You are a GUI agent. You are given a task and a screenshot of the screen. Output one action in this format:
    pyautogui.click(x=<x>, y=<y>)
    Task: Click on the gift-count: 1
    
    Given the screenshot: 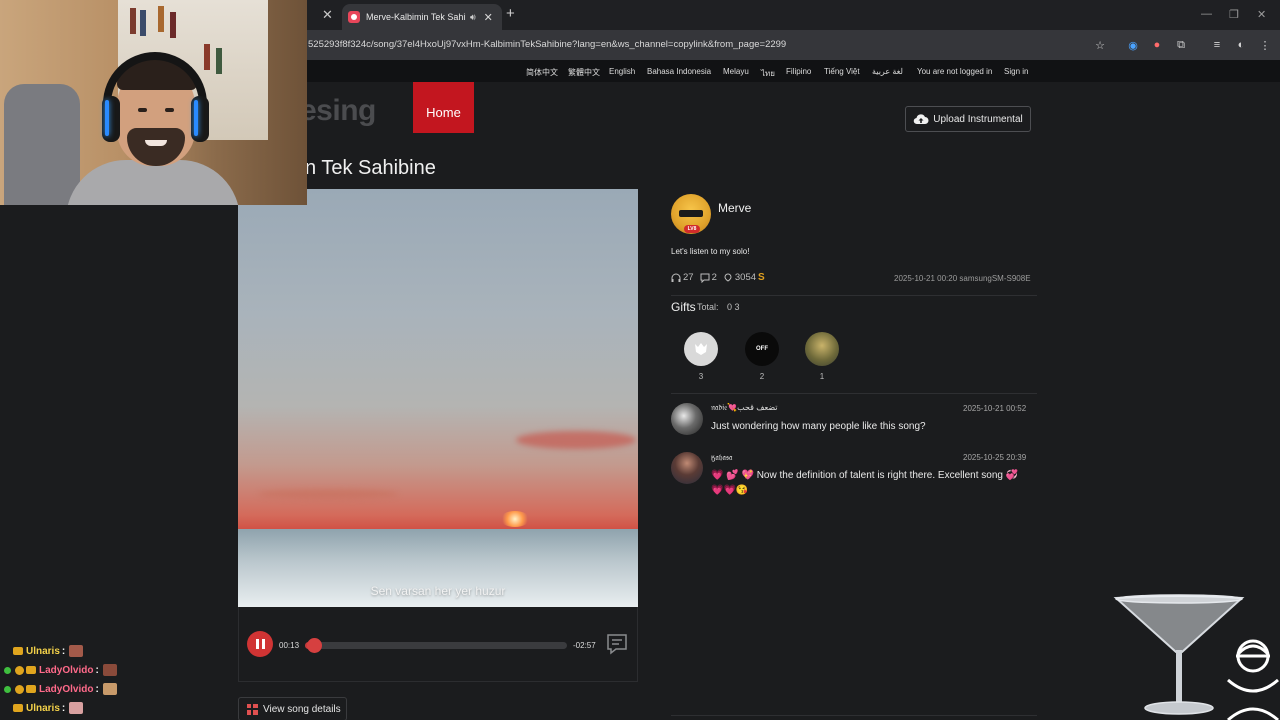 What is the action you would take?
    pyautogui.click(x=822, y=376)
    